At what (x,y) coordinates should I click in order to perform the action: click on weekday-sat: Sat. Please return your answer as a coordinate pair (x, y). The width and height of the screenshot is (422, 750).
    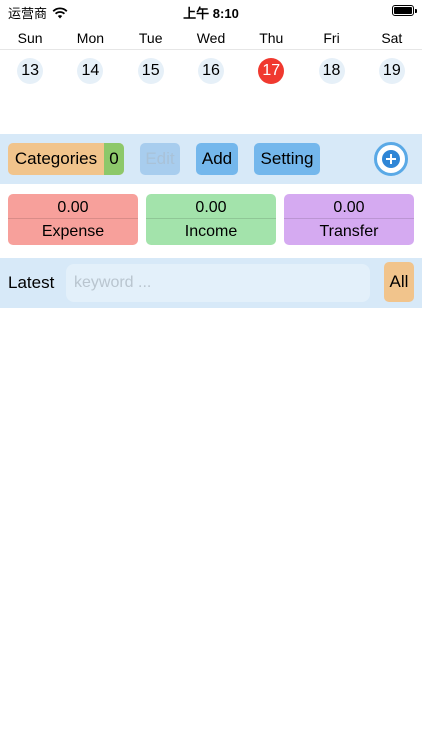
    Looking at the image, I should click on (392, 38).